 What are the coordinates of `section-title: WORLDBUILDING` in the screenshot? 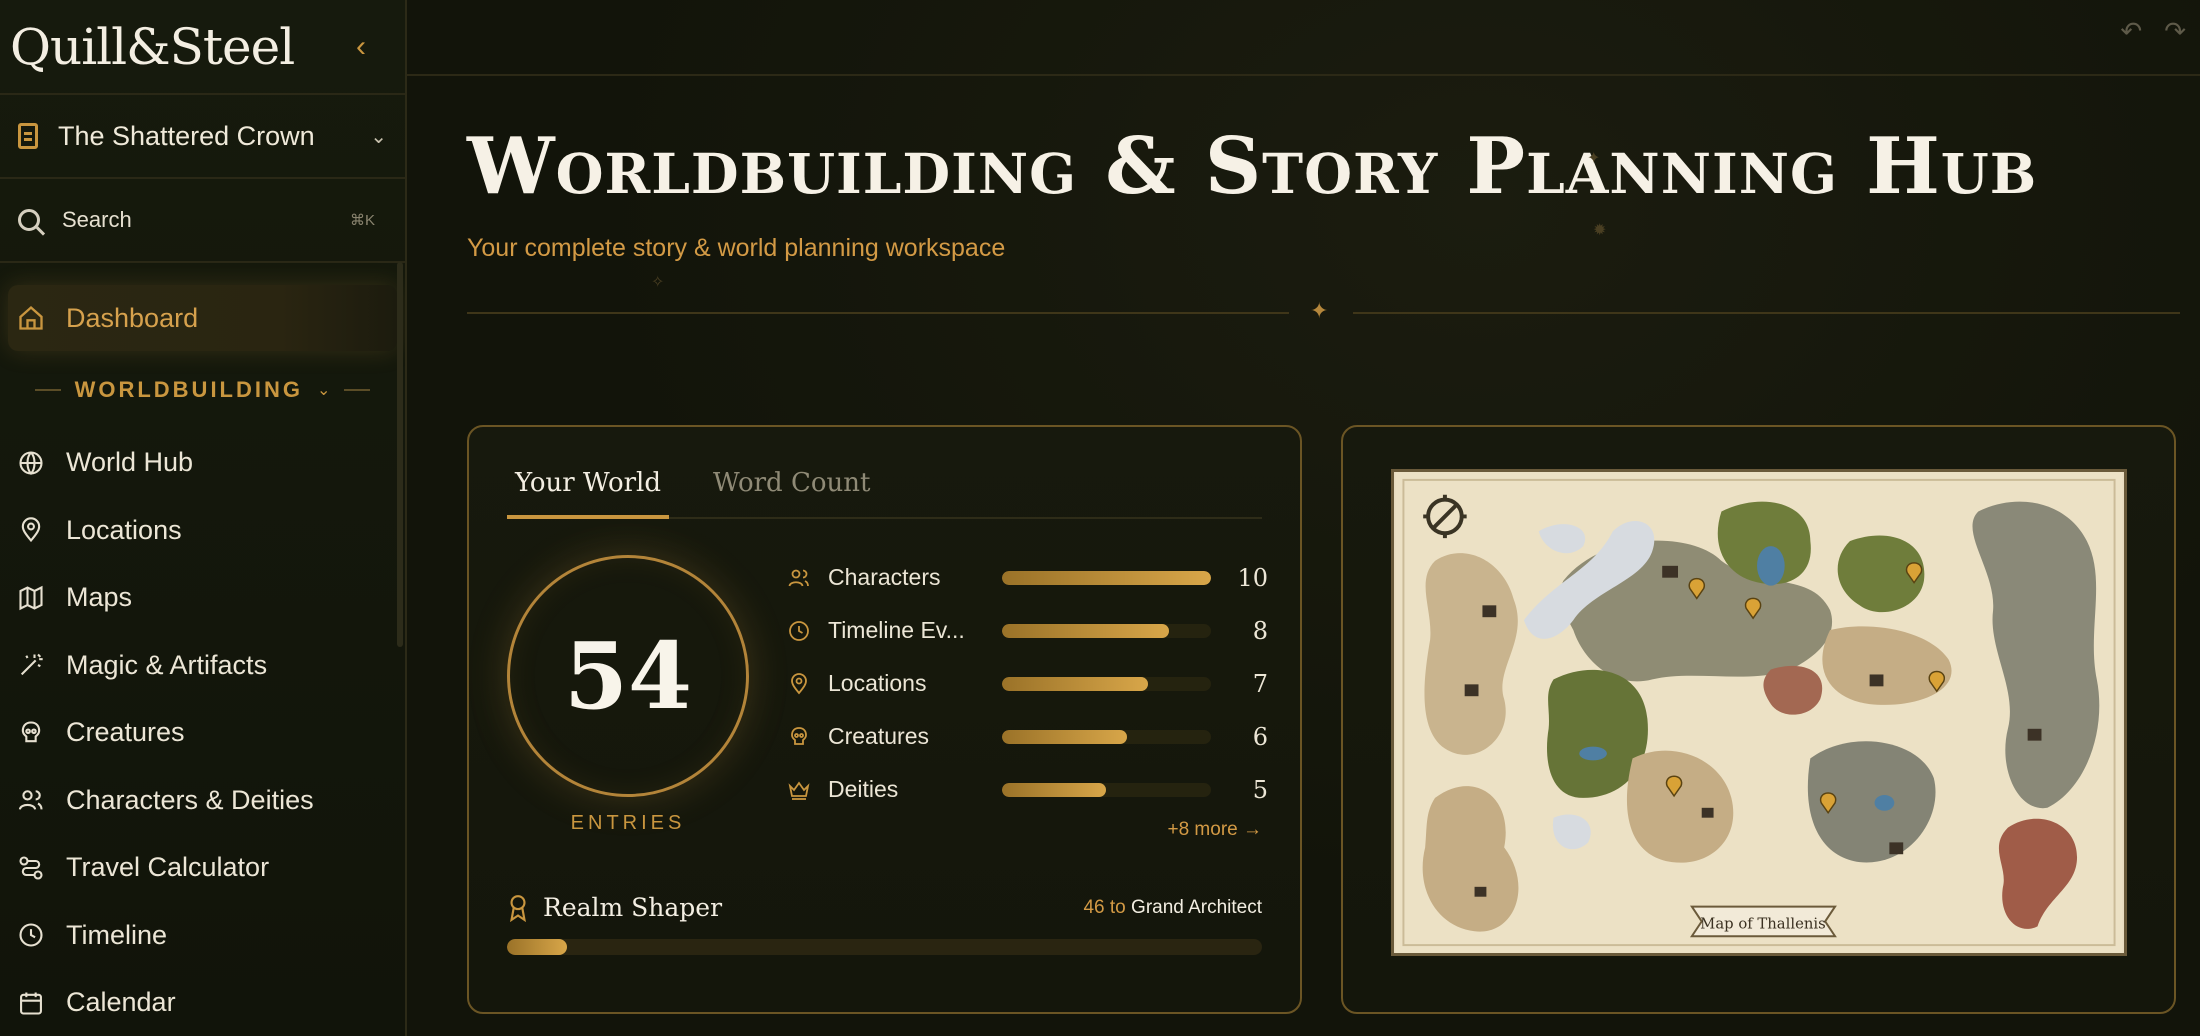 It's located at (188, 389).